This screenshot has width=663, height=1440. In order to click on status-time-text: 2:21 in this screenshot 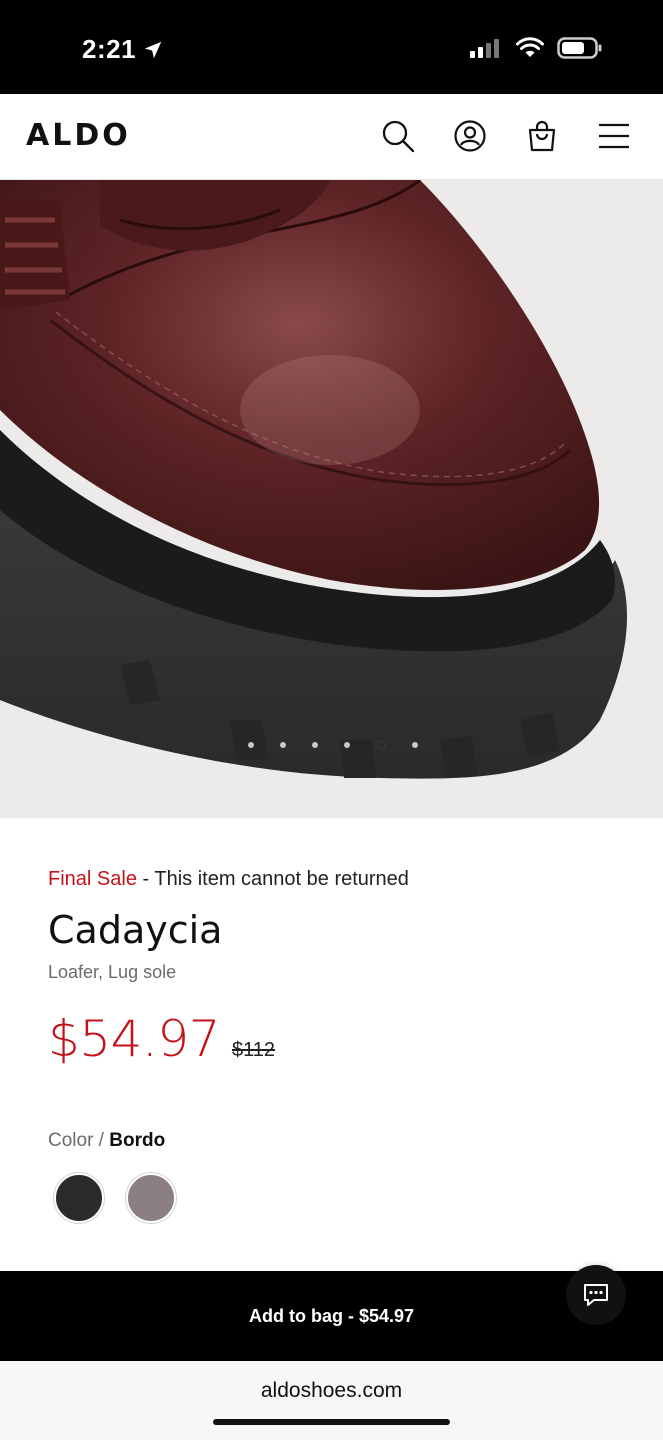, I will do `click(109, 49)`.